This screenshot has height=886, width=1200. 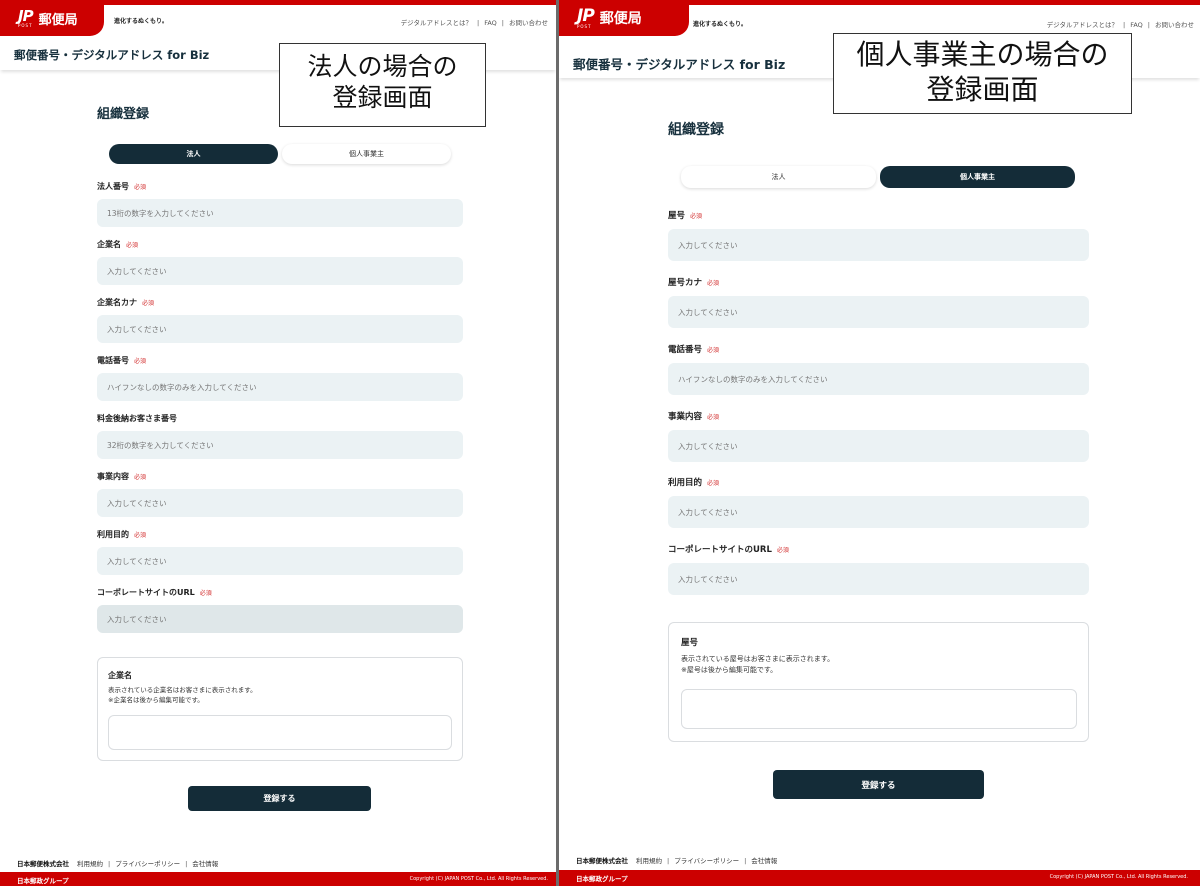 I want to click on info-text: 表示されている屋号はお客さまに表示されます。 ※屋号は後から編集可能です。, so click(x=757, y=665).